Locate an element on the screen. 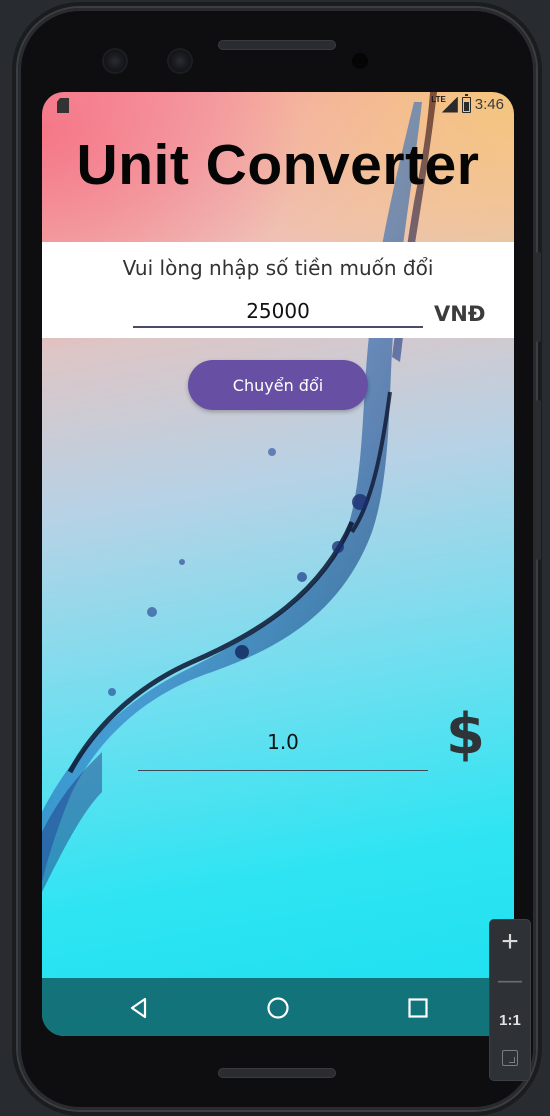 This screenshot has height=1116, width=550. sd-card-icon is located at coordinates (63, 105).